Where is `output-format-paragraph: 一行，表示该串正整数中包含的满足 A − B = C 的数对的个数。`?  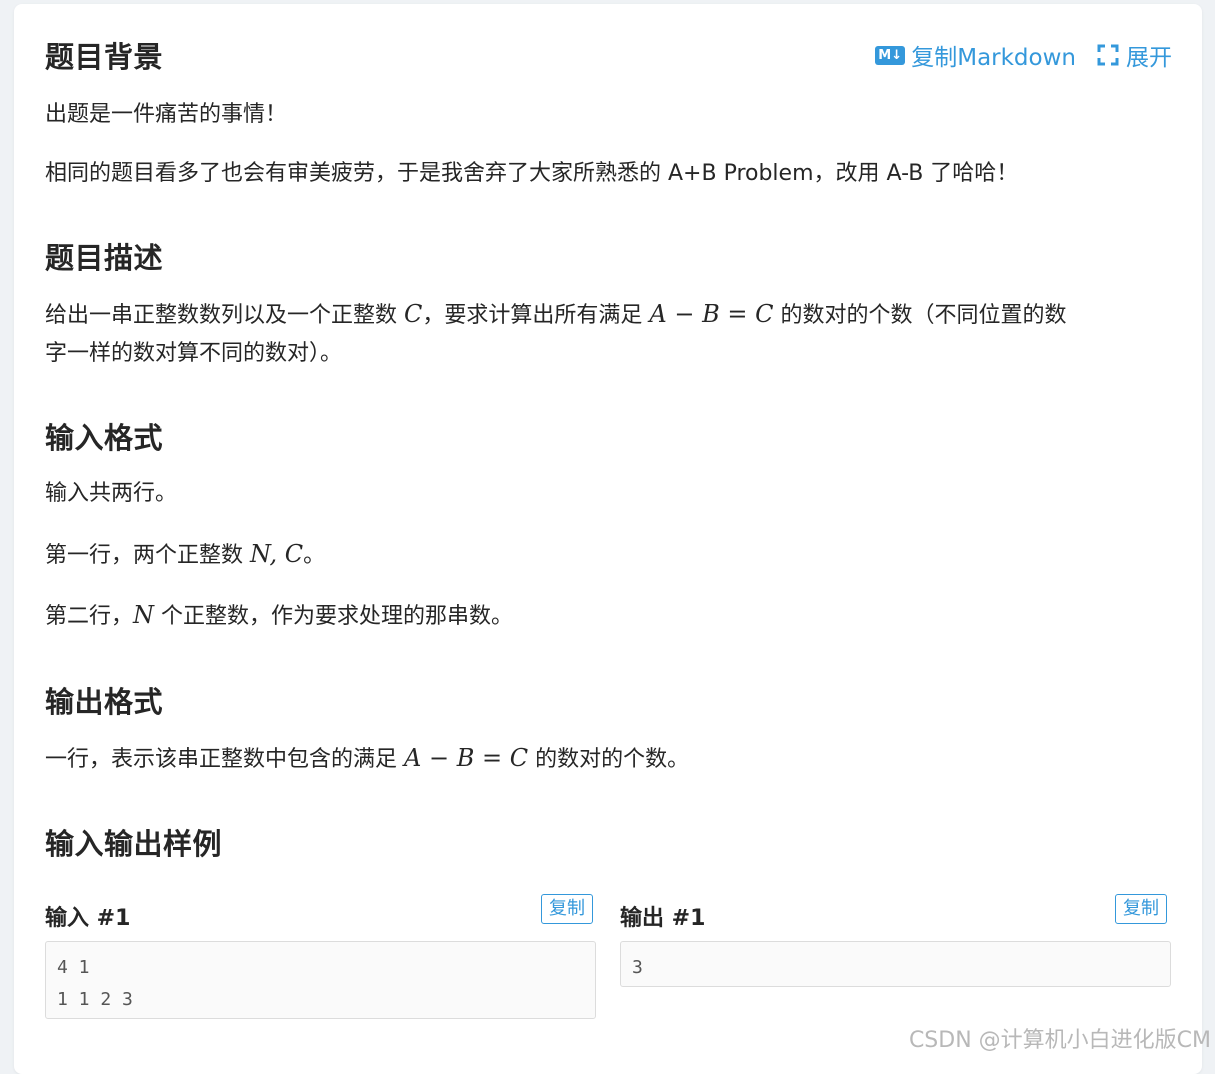
output-format-paragraph: 一行，表示该串正整数中包含的满足 A − B = C 的数对的个数。 is located at coordinates (610, 759).